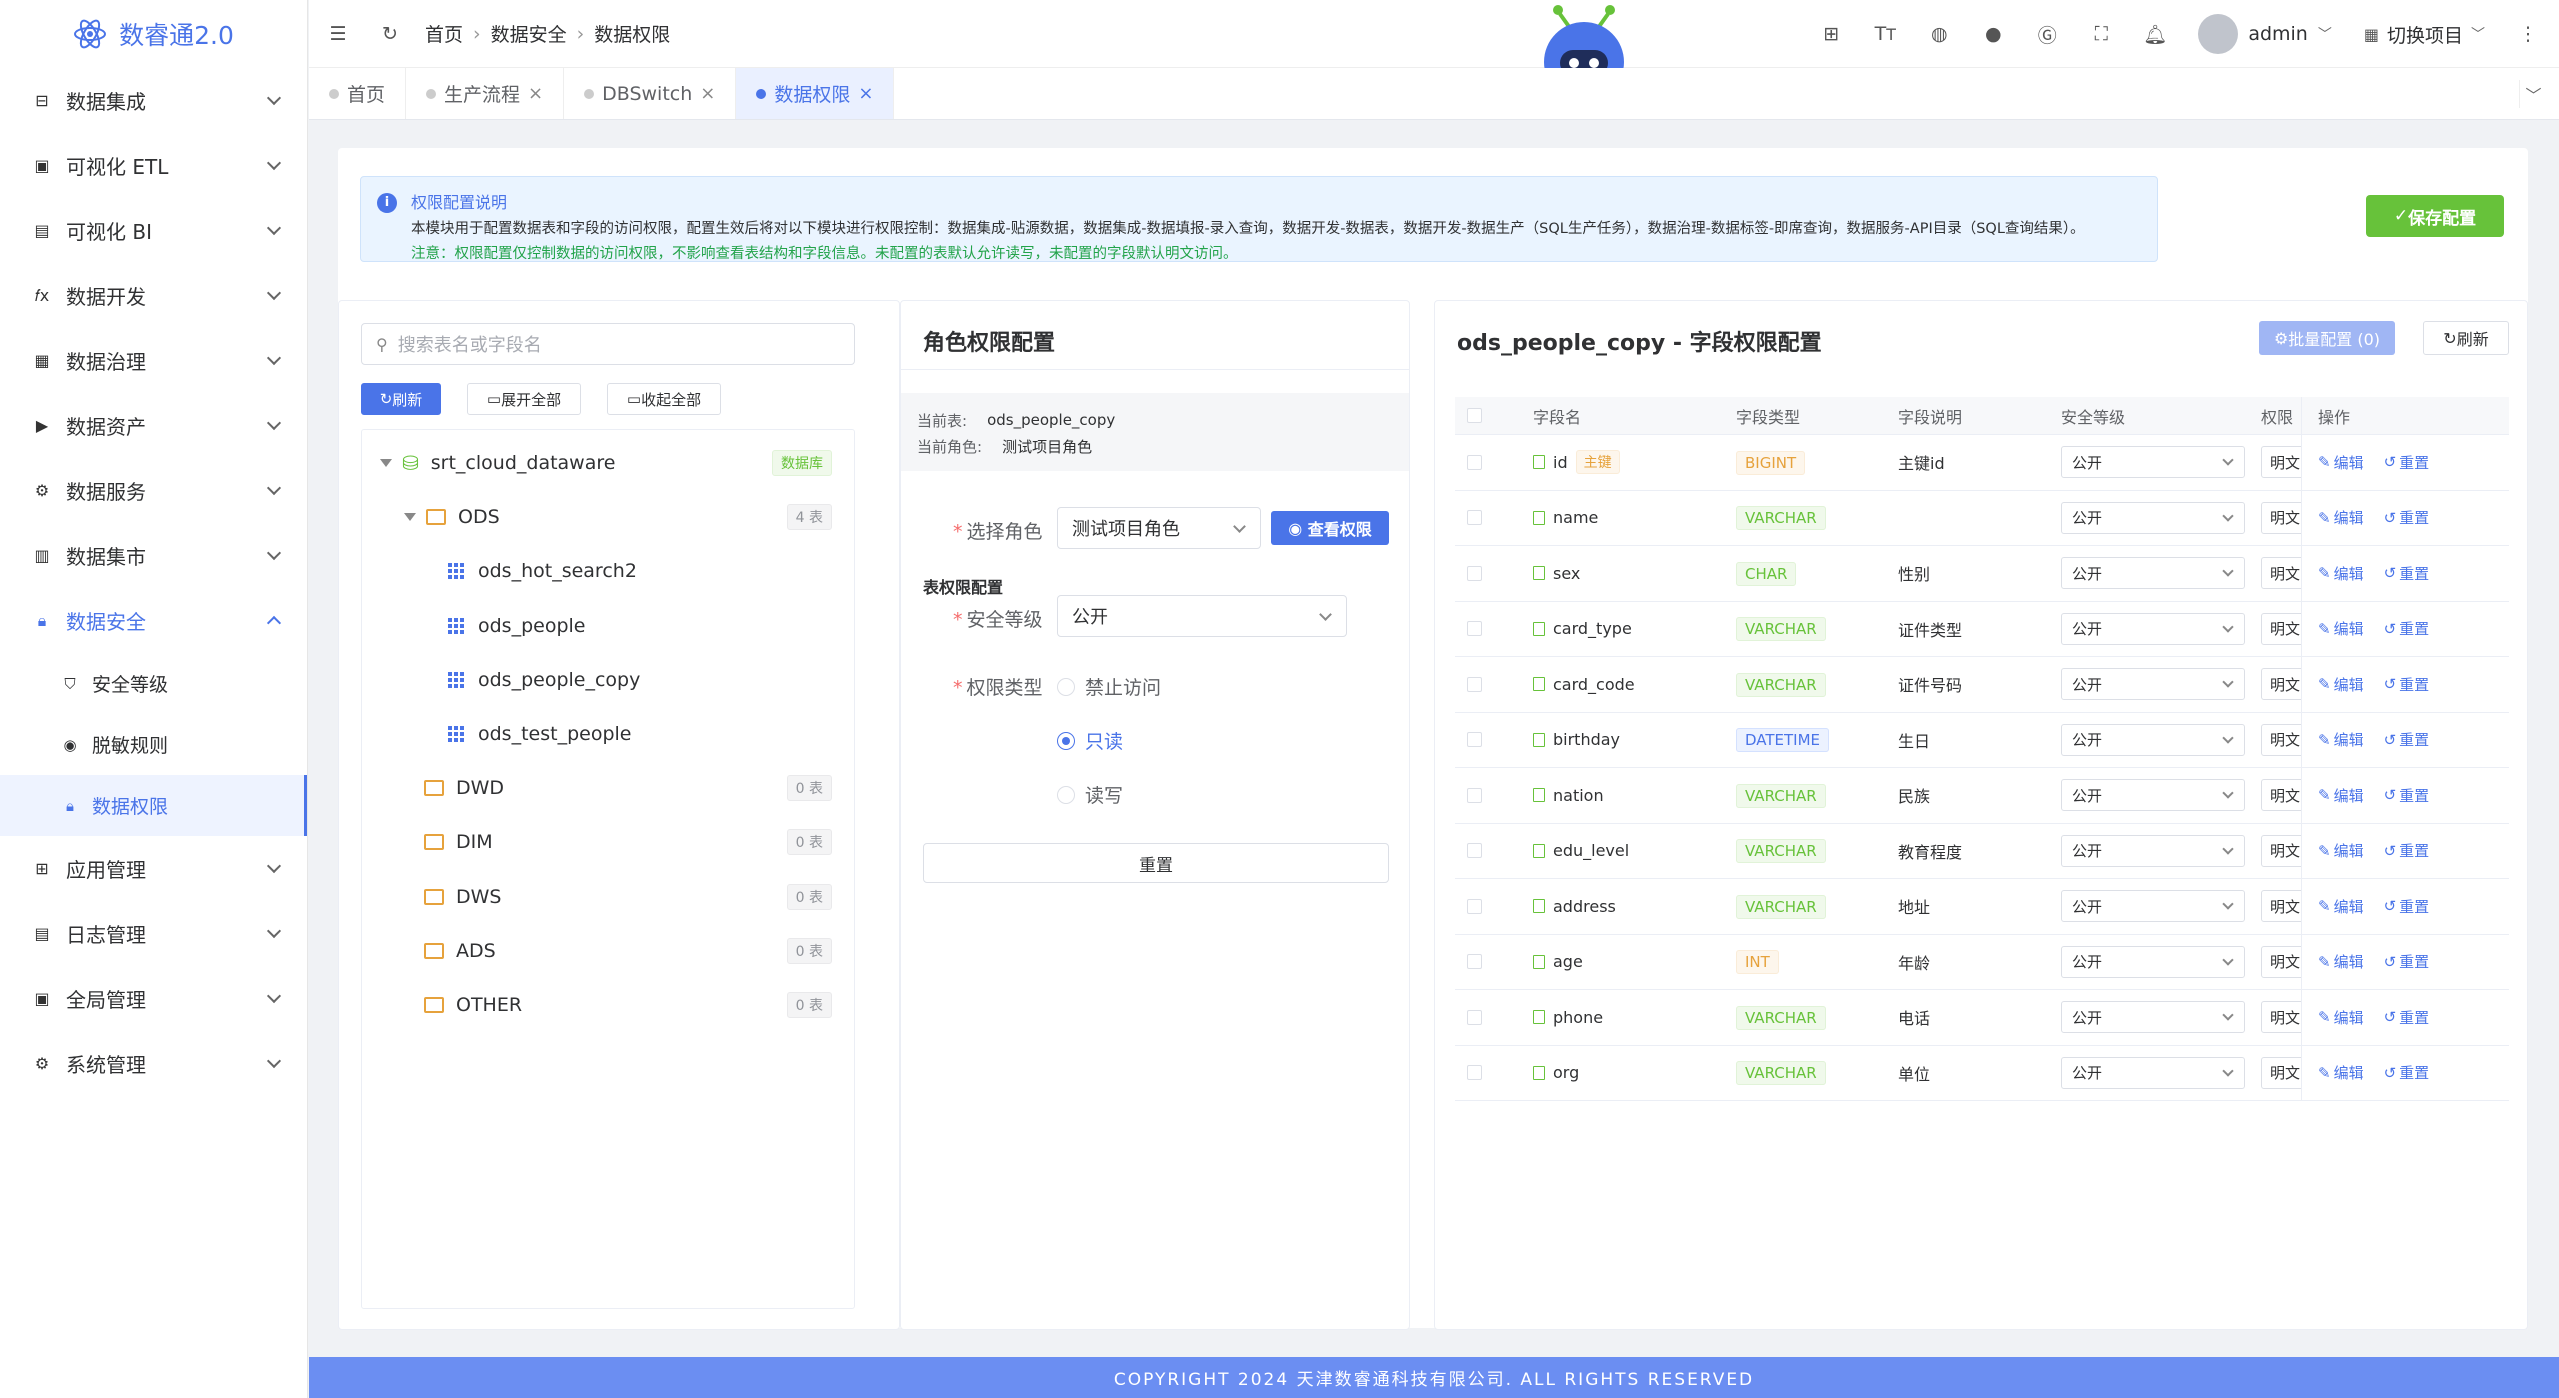 The width and height of the screenshot is (2559, 1398). I want to click on radio-deny-access: 禁止访问, so click(1109, 686).